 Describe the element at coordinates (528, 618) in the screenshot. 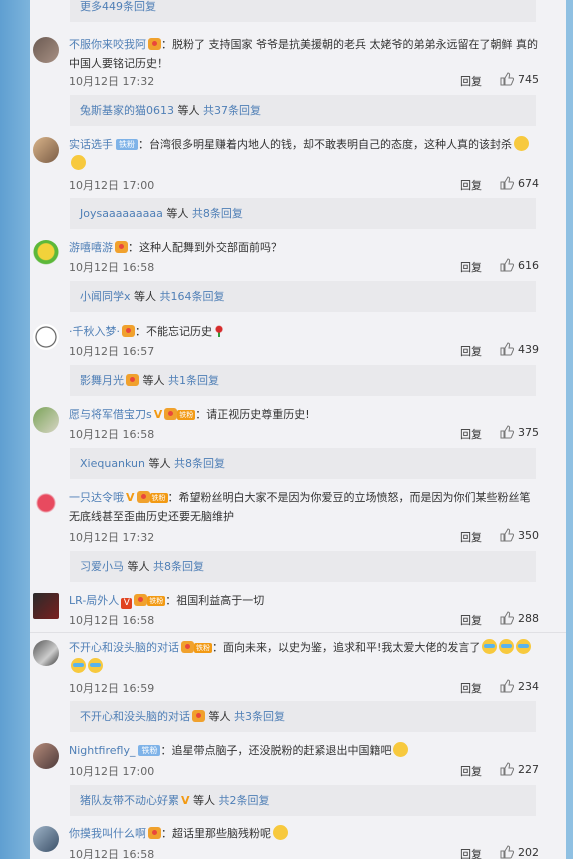

I see `like-count: 288` at that location.